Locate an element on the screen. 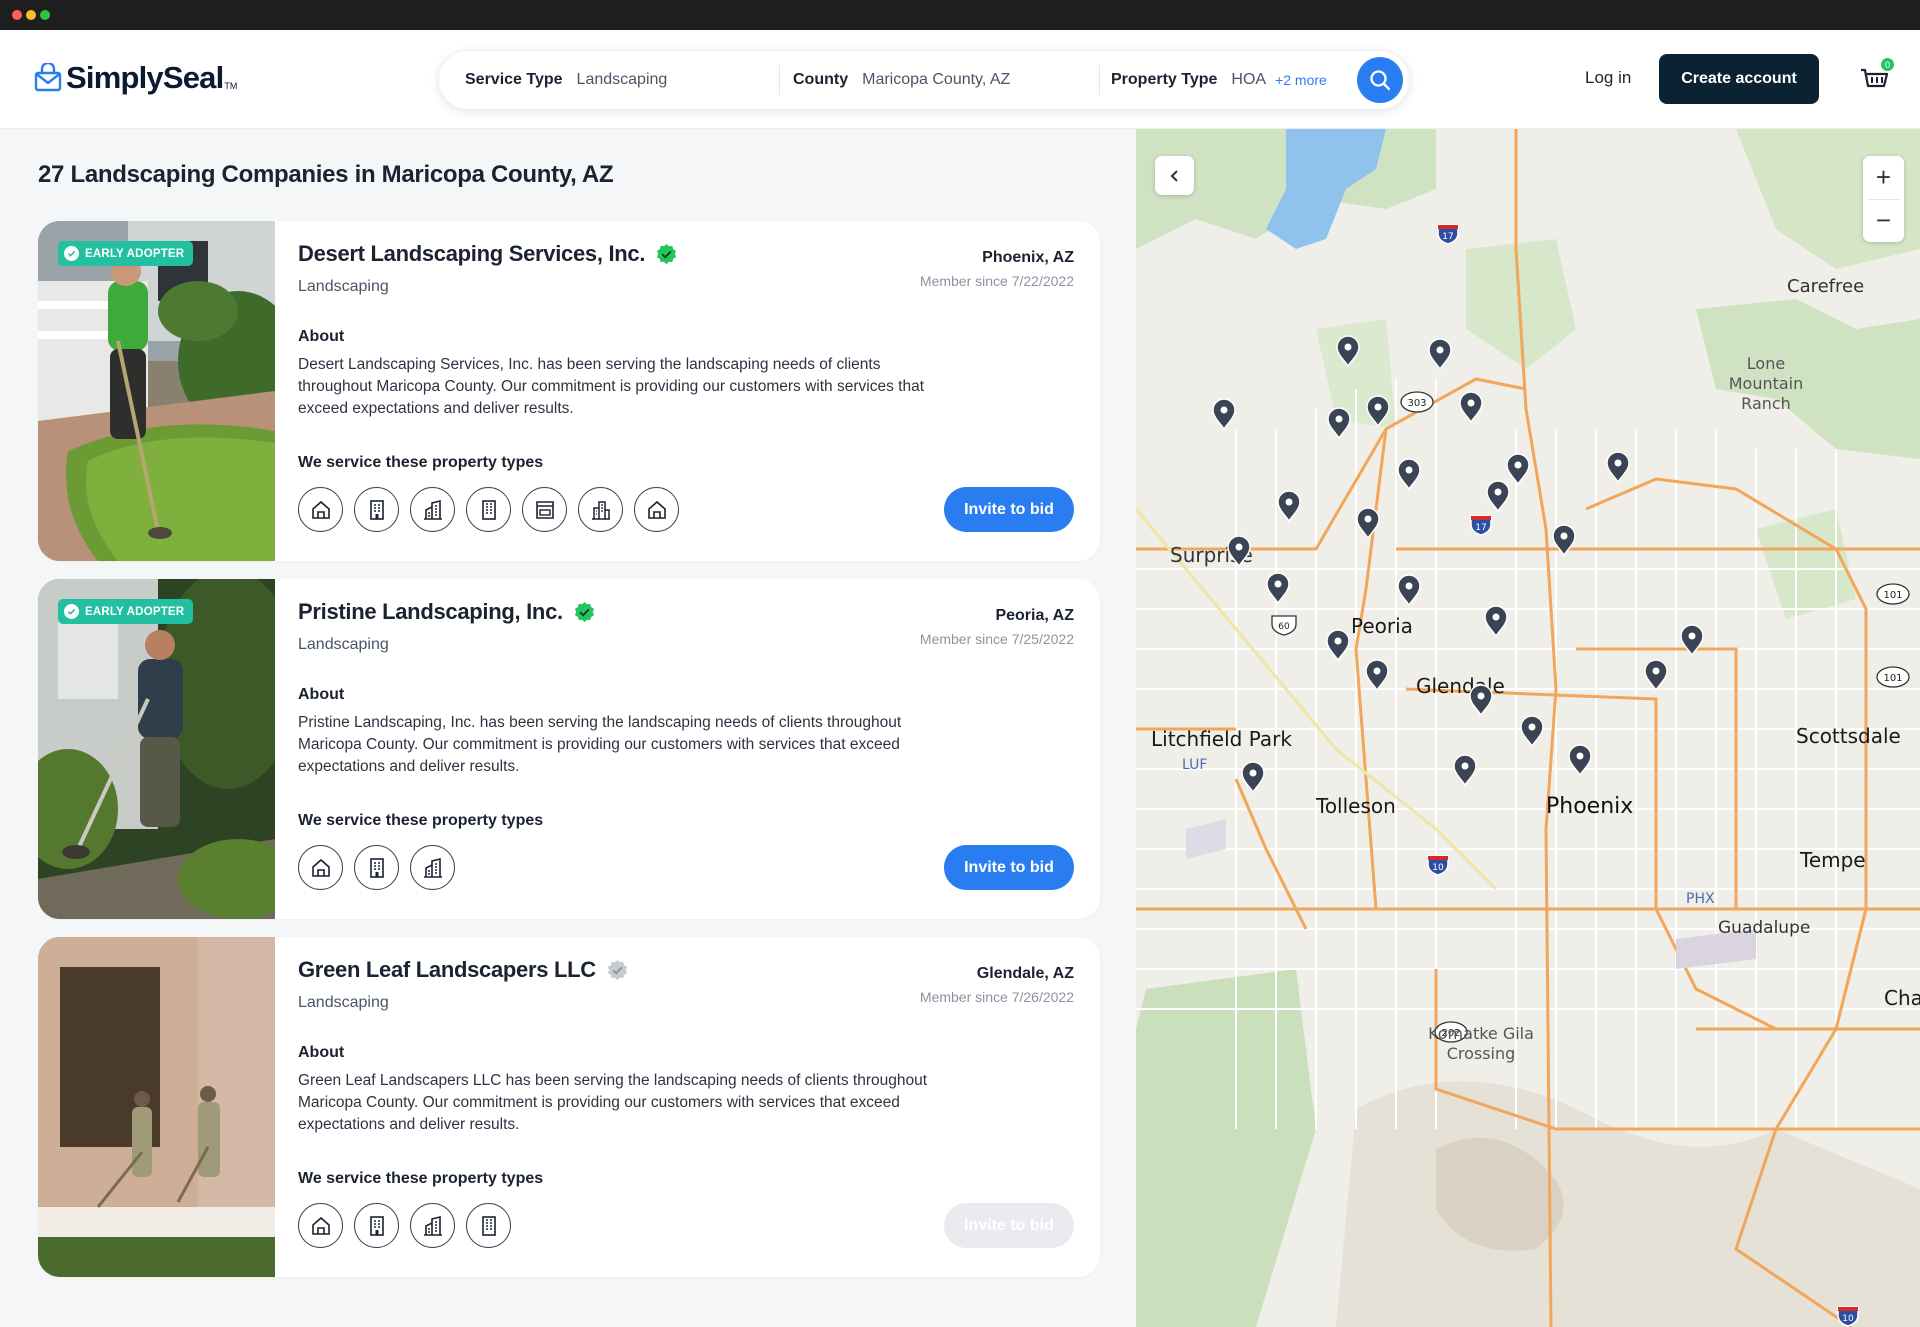 The height and width of the screenshot is (1327, 1920). property-type-filter: Property Type HOA +2 more is located at coordinates (1231, 80).